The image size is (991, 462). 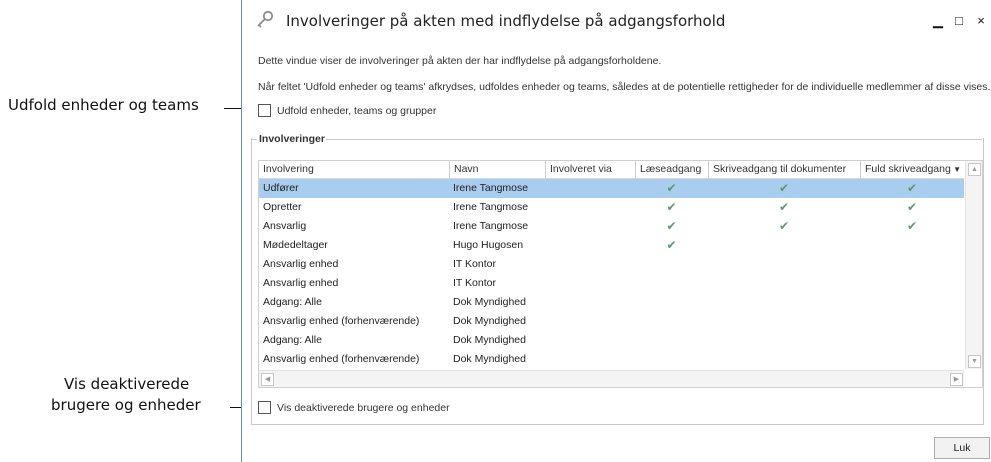 What do you see at coordinates (267, 379) in the screenshot?
I see `scroll-left-icon: ◀` at bounding box center [267, 379].